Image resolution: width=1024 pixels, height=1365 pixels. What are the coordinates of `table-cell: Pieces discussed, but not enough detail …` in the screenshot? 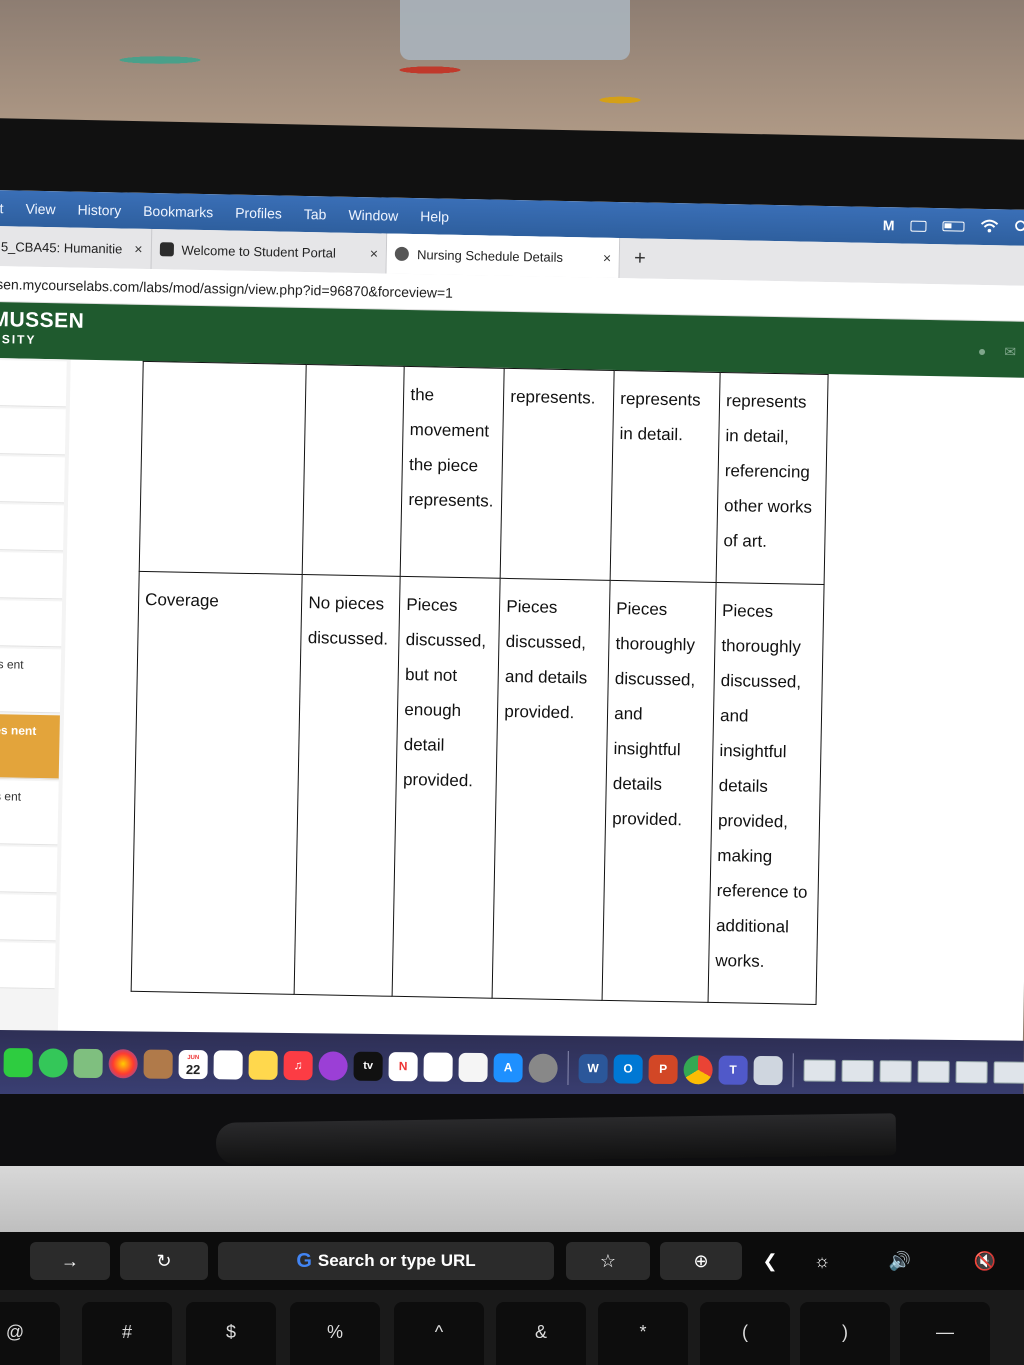 It's located at (446, 787).